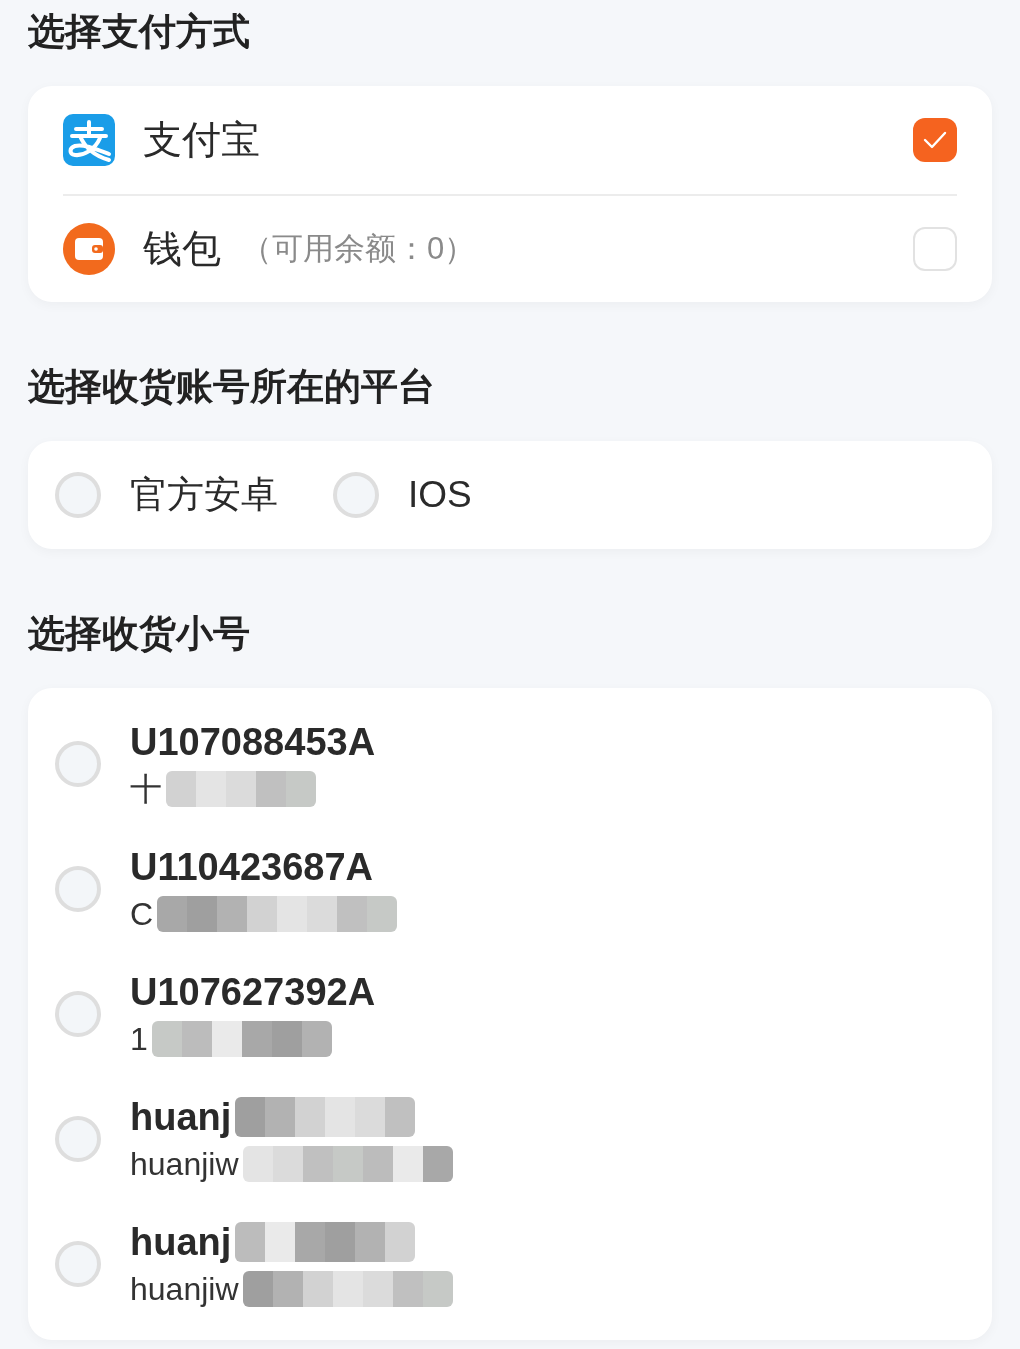 The height and width of the screenshot is (1349, 1020). What do you see at coordinates (146, 789) in the screenshot?
I see `account-detail: 十` at bounding box center [146, 789].